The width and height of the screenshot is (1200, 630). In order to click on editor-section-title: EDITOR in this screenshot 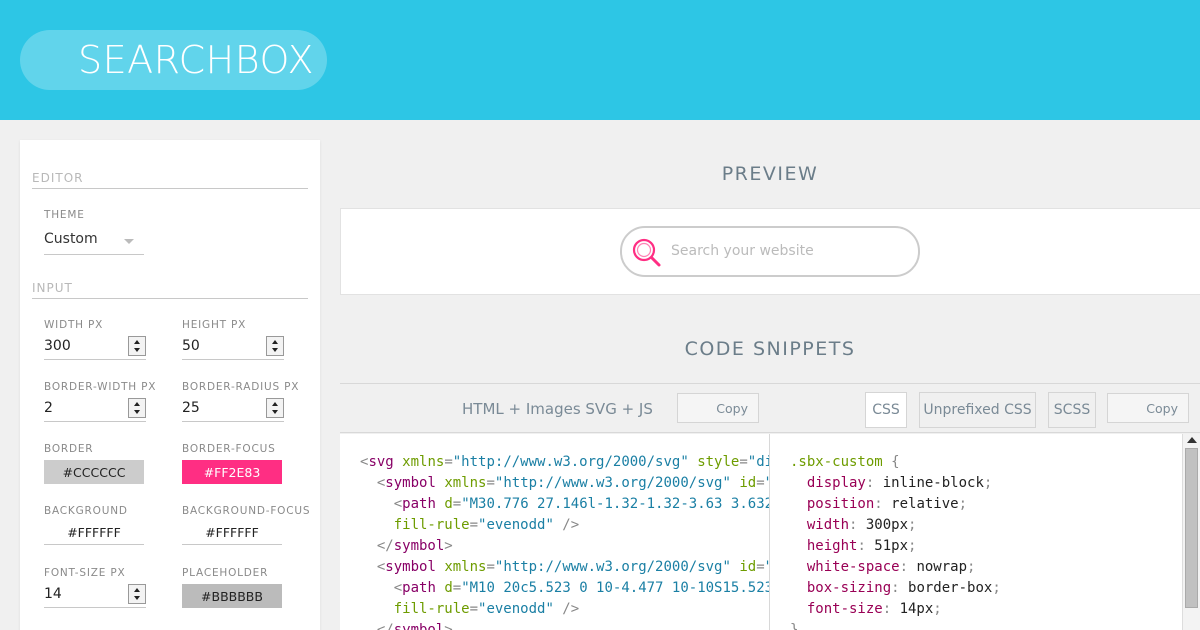, I will do `click(170, 180)`.